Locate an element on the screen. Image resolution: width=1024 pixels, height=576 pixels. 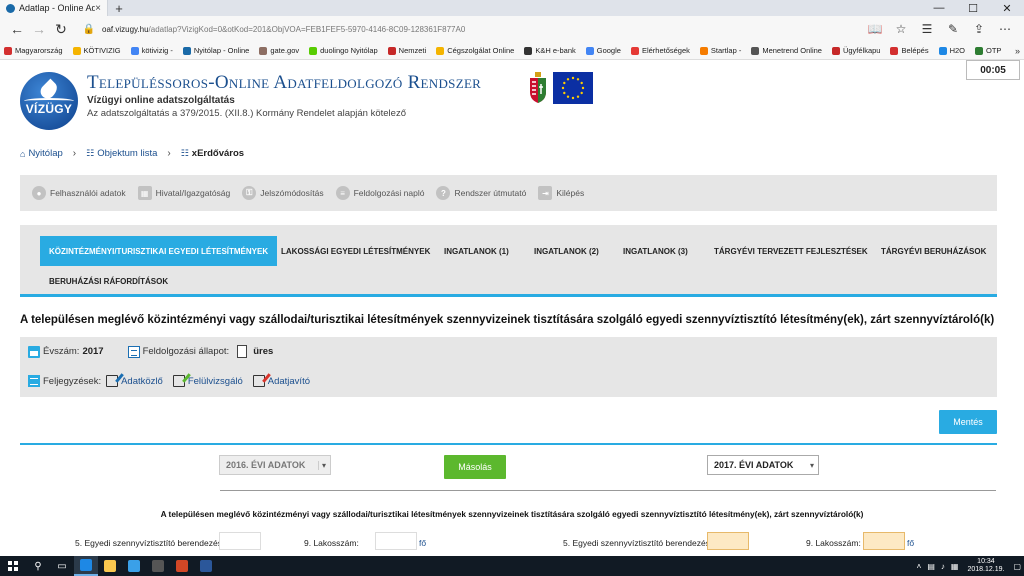
bookmark-item: Menetrend Online is located at coordinates (786, 50).